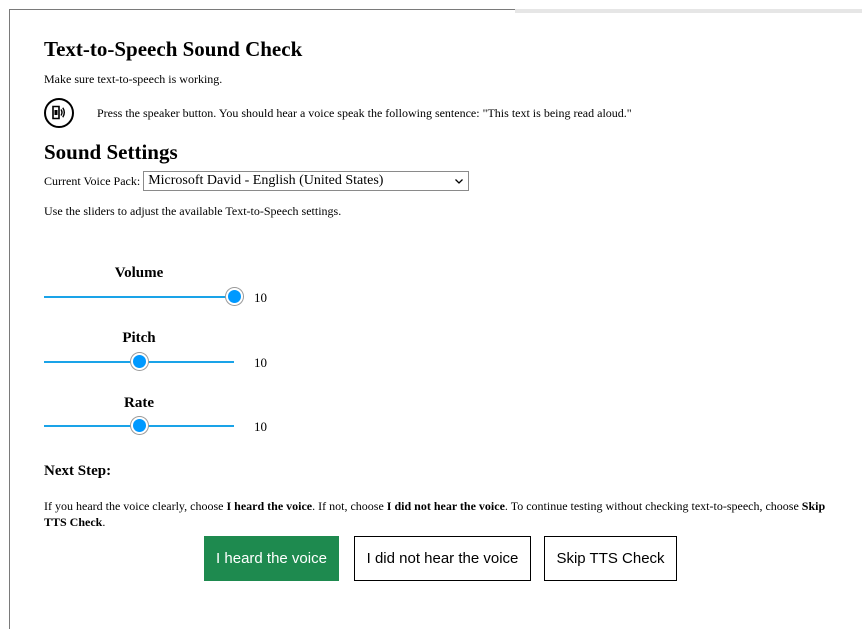  What do you see at coordinates (139, 297) in the screenshot?
I see `volume-slider-track` at bounding box center [139, 297].